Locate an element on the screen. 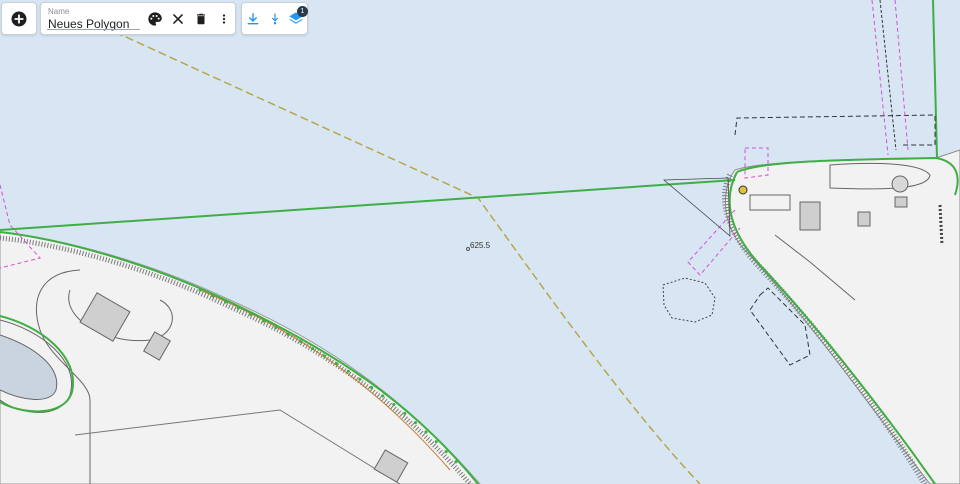  name-field: Name Neues Polygon is located at coordinates (93, 18).